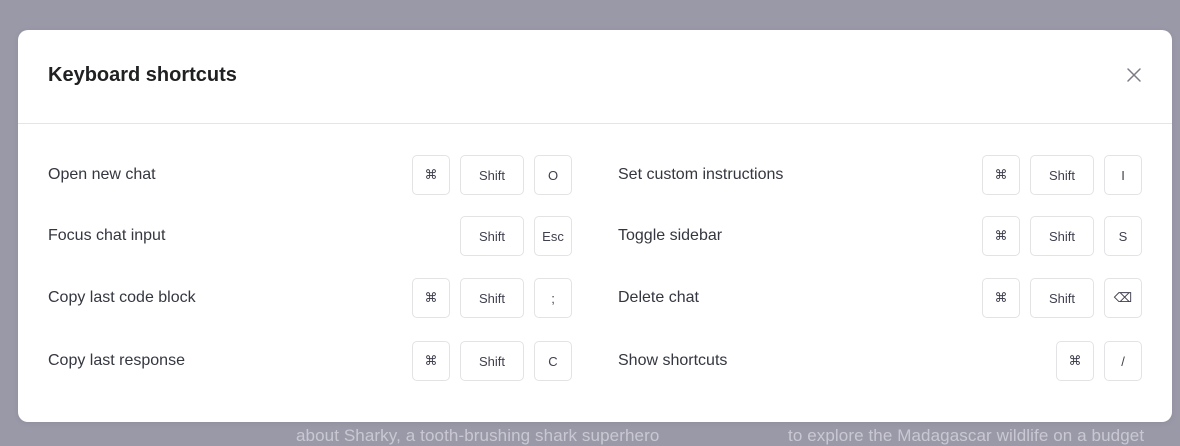 The height and width of the screenshot is (446, 1180). Describe the element at coordinates (553, 298) in the screenshot. I see `semicolon-key: ;` at that location.